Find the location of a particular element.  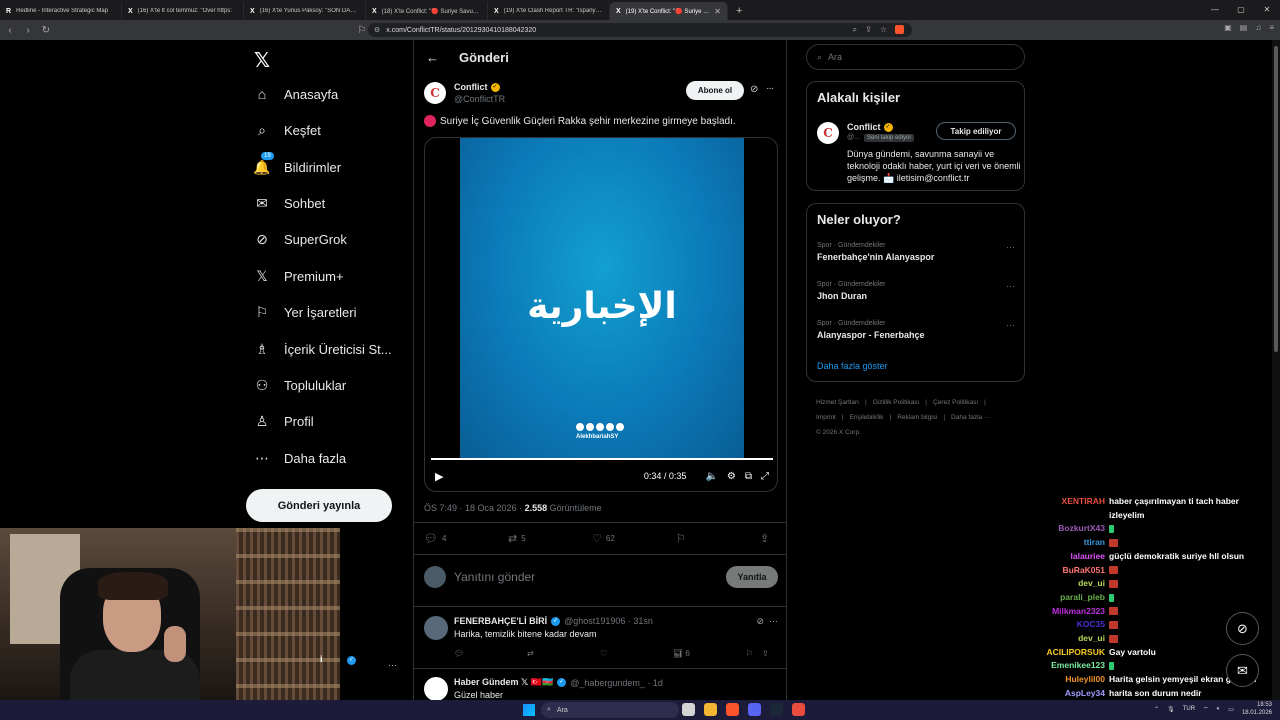

footer-link: Gizlilik Politikası is located at coordinates (896, 402).